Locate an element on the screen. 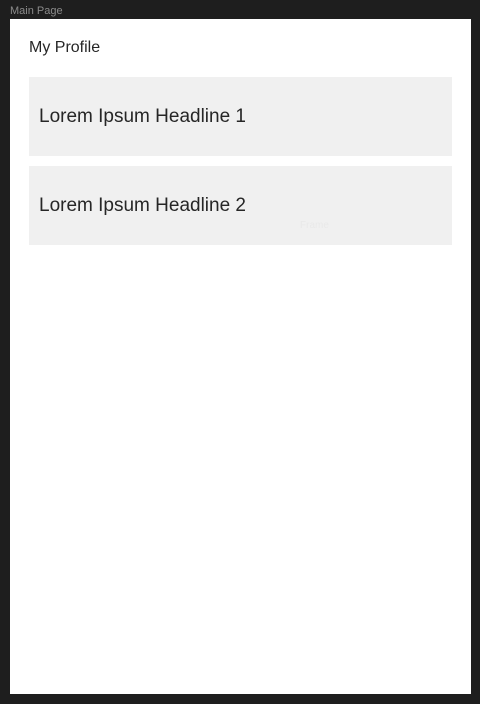 The width and height of the screenshot is (480, 704). headline-card-1: Lorem Ipsum Headline 1 is located at coordinates (240, 116).